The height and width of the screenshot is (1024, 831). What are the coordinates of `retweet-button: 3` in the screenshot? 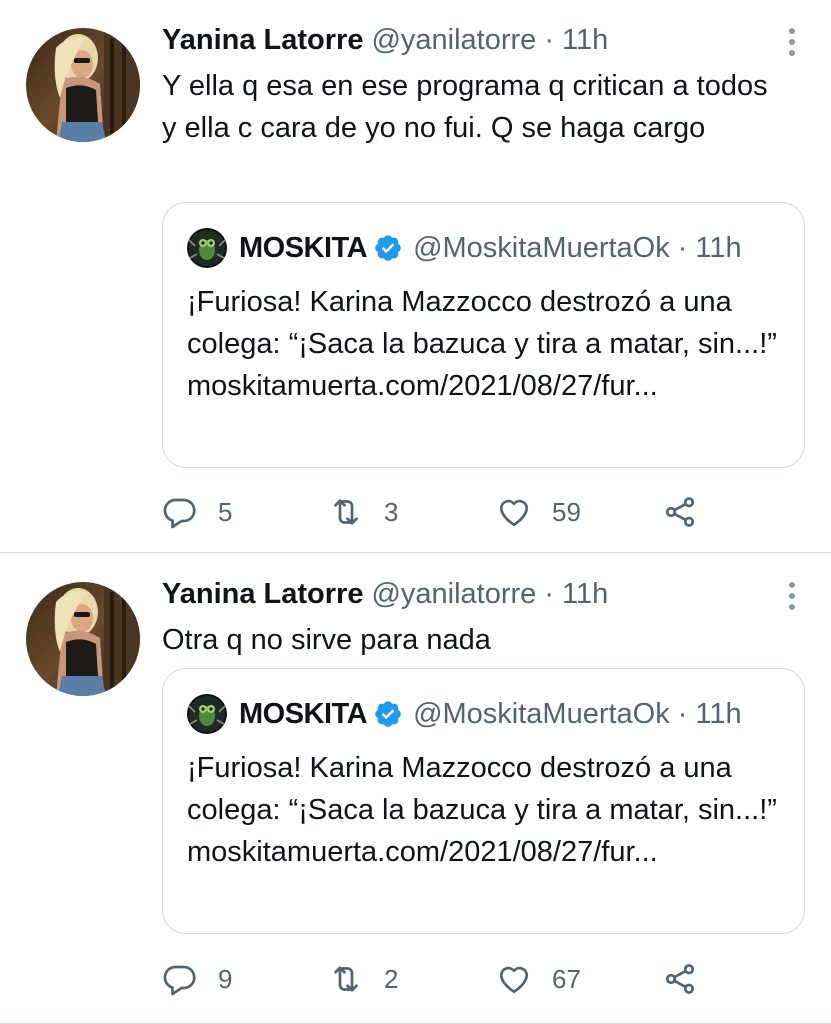 It's located at (363, 512).